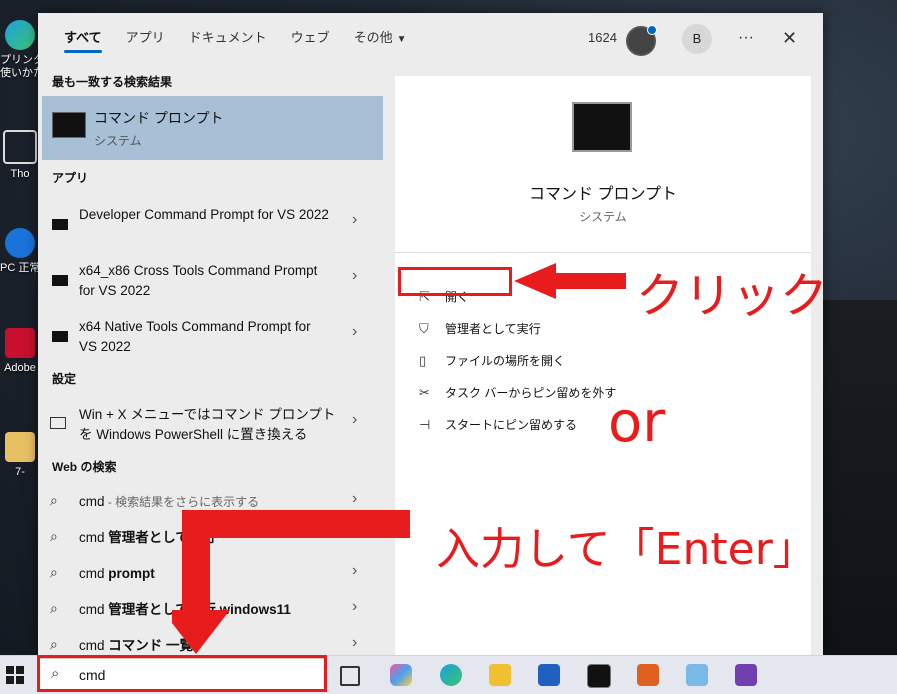  What do you see at coordinates (697, 675) in the screenshot?
I see `notepad-icon` at bounding box center [697, 675].